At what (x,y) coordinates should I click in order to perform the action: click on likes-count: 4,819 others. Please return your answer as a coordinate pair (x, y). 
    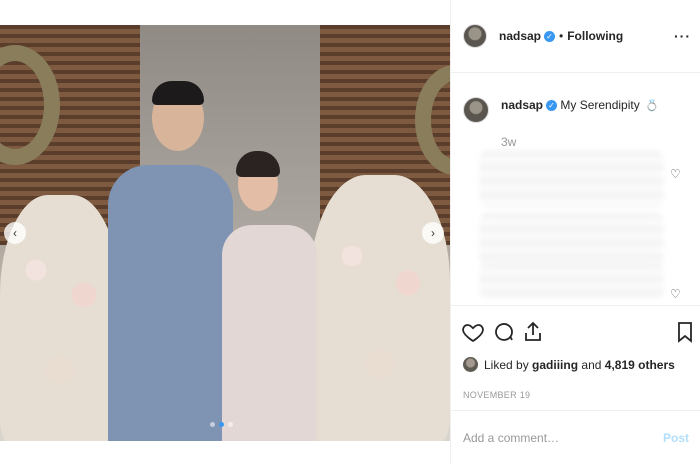
    Looking at the image, I should click on (640, 365).